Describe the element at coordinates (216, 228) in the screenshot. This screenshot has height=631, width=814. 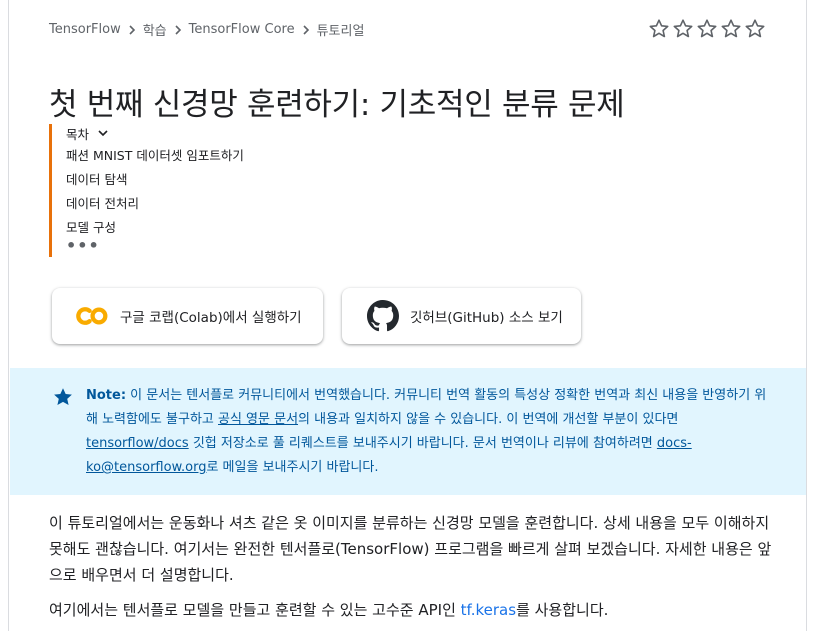
I see `toc-item: 모델 구성` at that location.